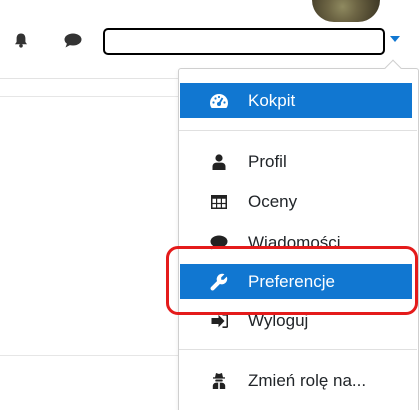 The height and width of the screenshot is (410, 419). I want to click on user-name-field, so click(244, 41).